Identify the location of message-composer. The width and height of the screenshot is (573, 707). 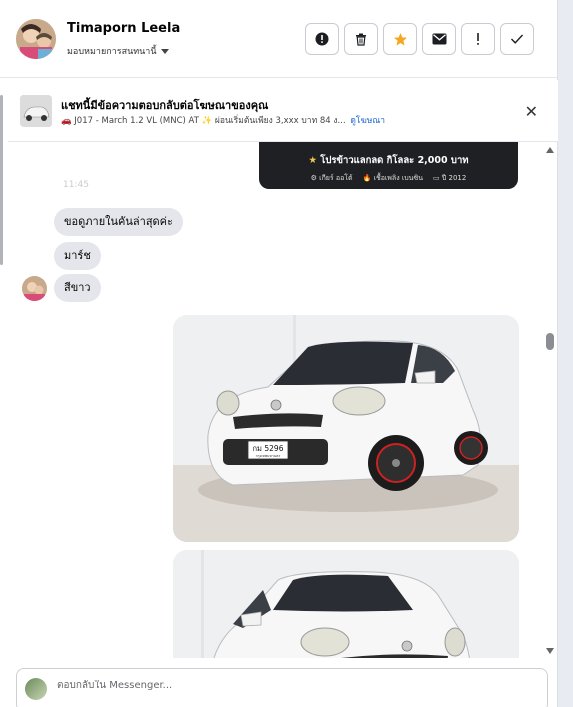
(282, 687).